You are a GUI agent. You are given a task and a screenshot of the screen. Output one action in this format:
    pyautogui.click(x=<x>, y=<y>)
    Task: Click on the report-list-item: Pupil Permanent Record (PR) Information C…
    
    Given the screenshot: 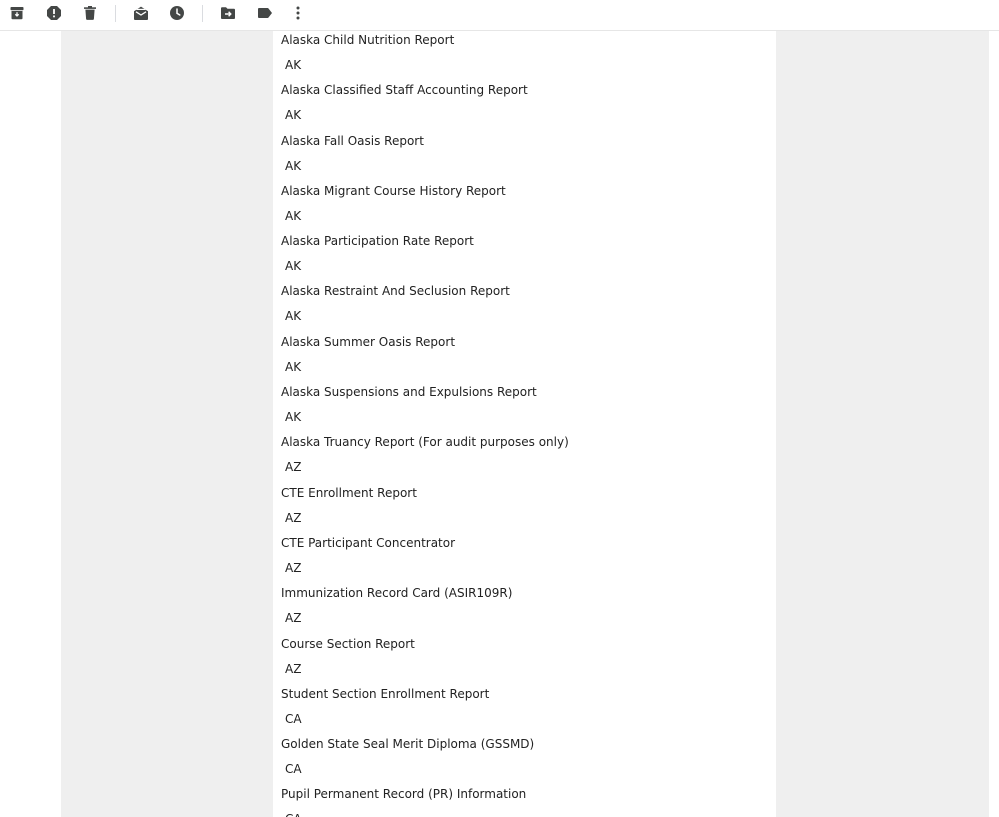 What is the action you would take?
    pyautogui.click(x=528, y=801)
    